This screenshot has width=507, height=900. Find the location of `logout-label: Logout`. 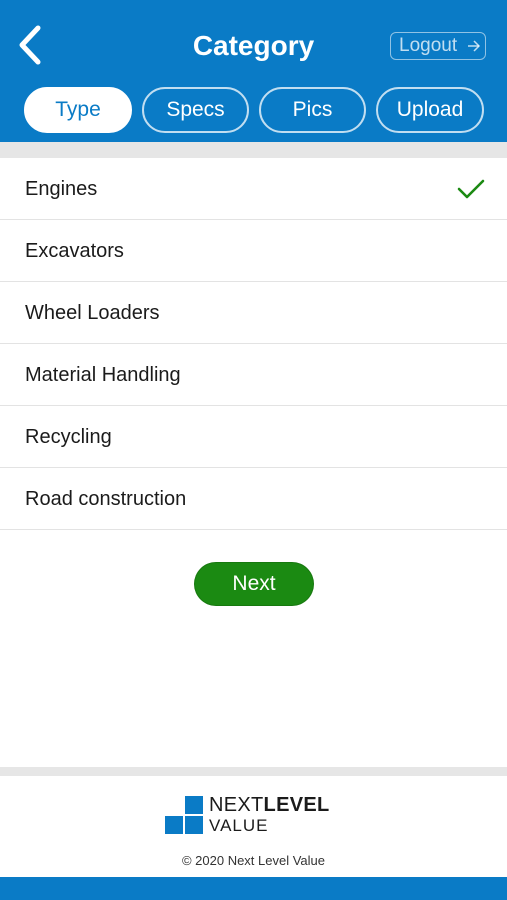

logout-label: Logout is located at coordinates (428, 45).